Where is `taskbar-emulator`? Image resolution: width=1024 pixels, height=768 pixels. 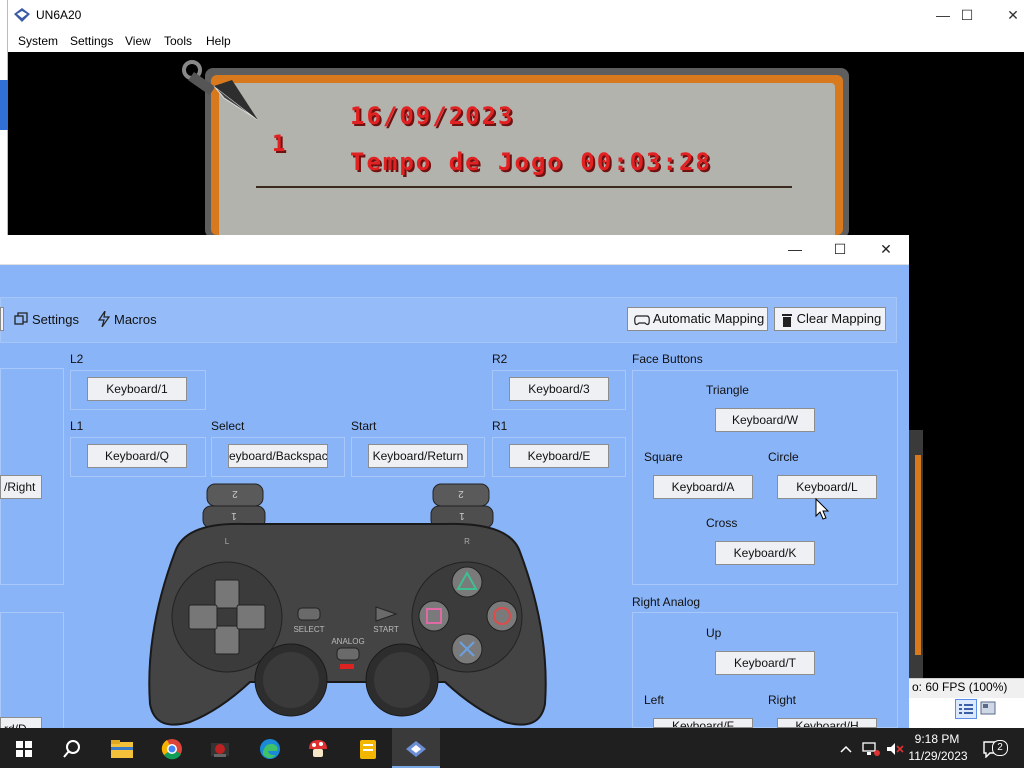
taskbar-emulator is located at coordinates (416, 748).